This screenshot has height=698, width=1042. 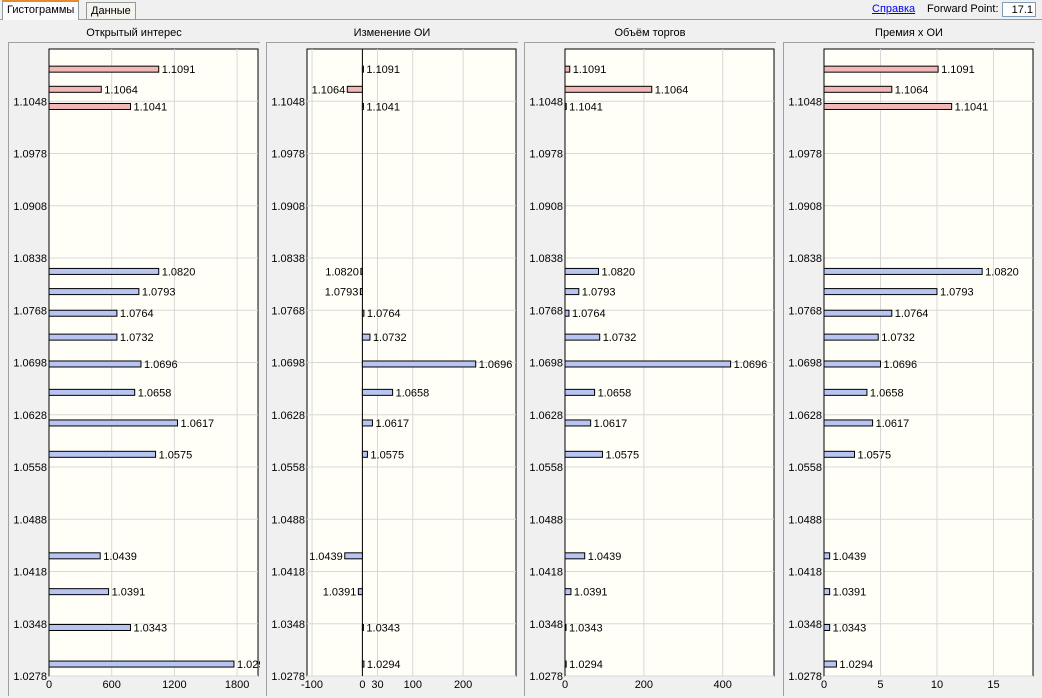 I want to click on bar-value-label: 1.0696, so click(x=161, y=365).